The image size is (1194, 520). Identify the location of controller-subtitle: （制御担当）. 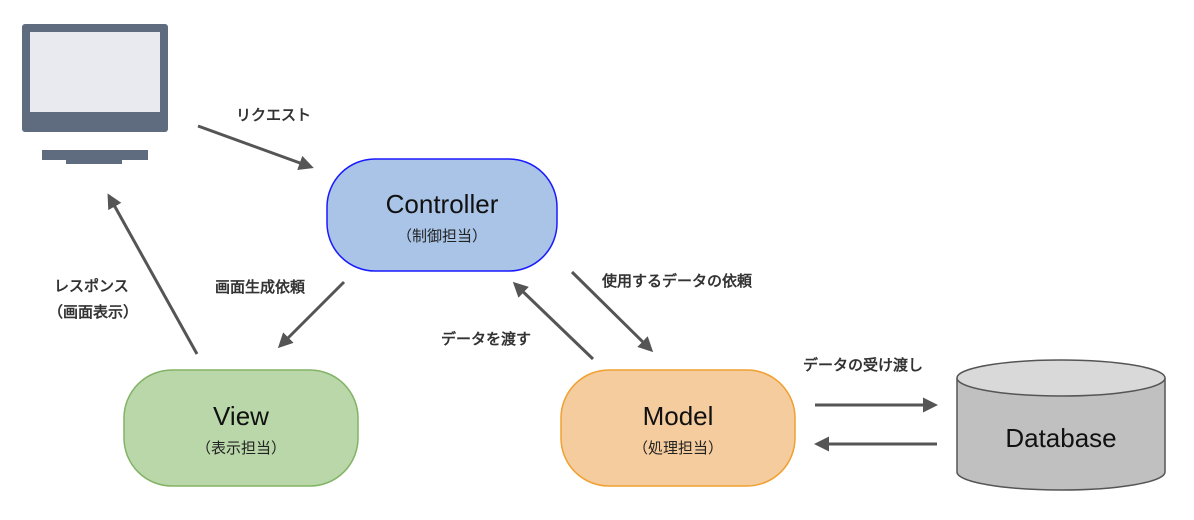
(442, 236).